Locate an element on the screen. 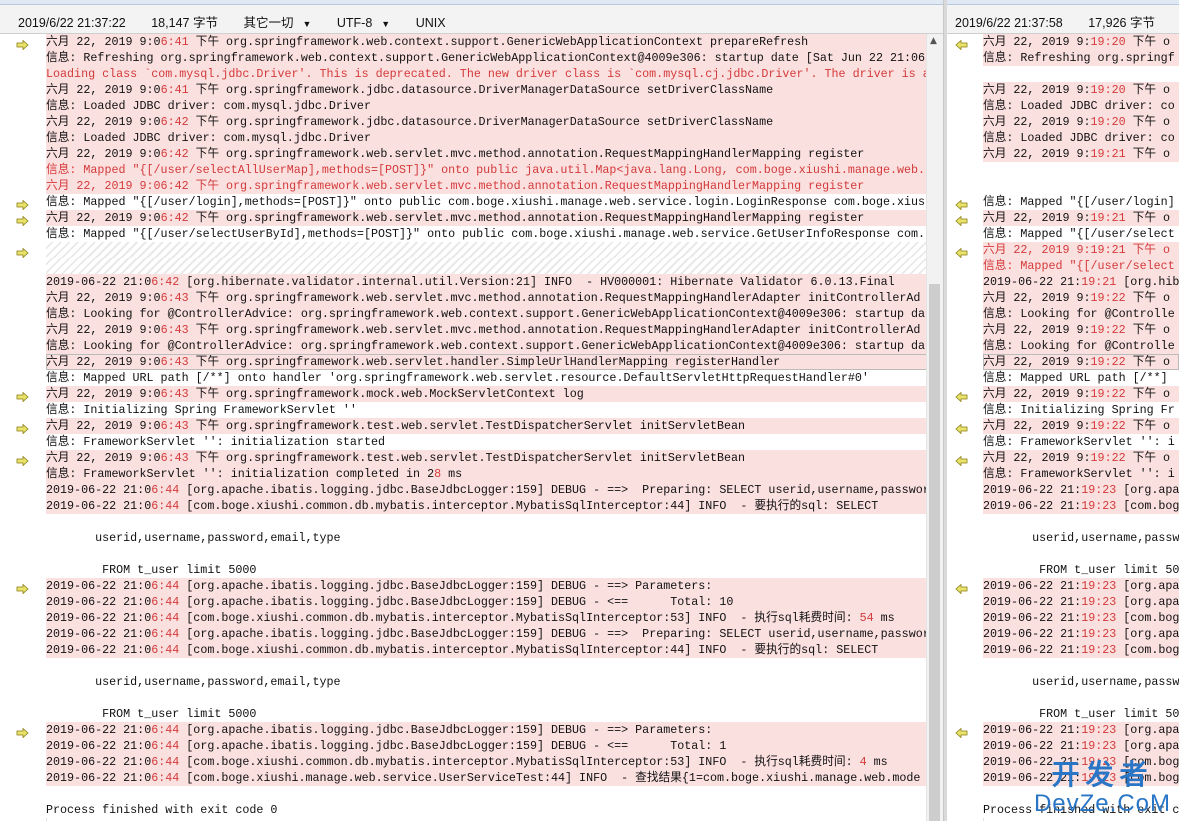 This screenshot has height=821, width=1179. left-vertical-scrollbar: ▲ is located at coordinates (934, 427).